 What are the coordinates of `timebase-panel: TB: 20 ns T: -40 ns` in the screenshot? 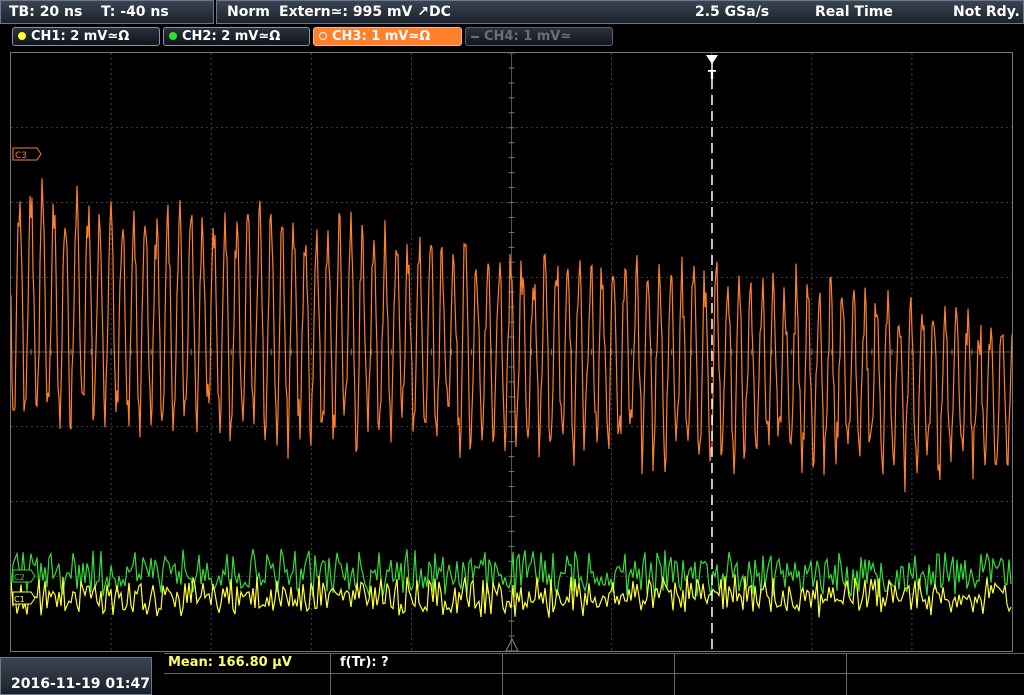 It's located at (107, 12).